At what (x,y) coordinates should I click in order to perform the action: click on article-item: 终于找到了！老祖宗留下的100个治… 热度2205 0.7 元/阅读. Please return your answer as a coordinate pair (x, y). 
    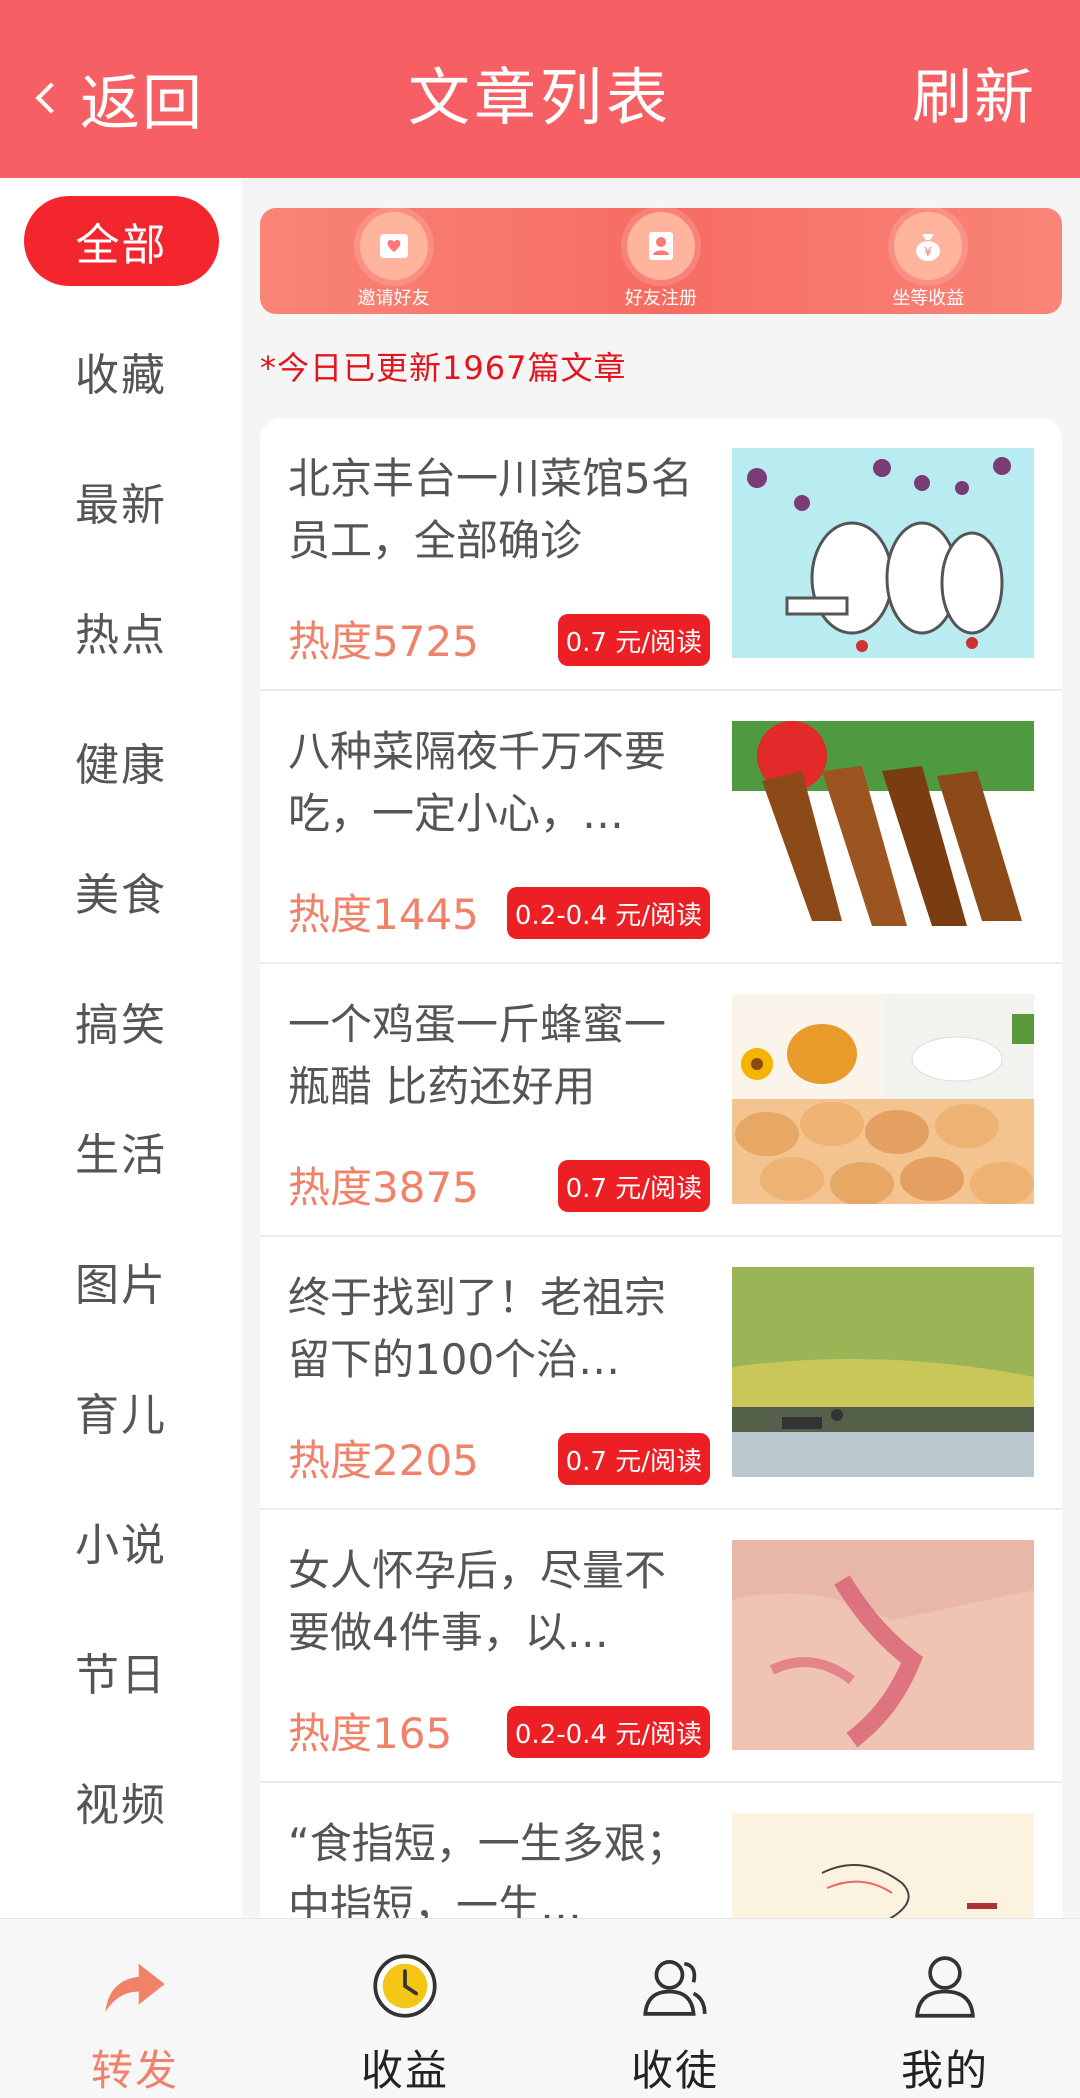
    Looking at the image, I should click on (661, 1373).